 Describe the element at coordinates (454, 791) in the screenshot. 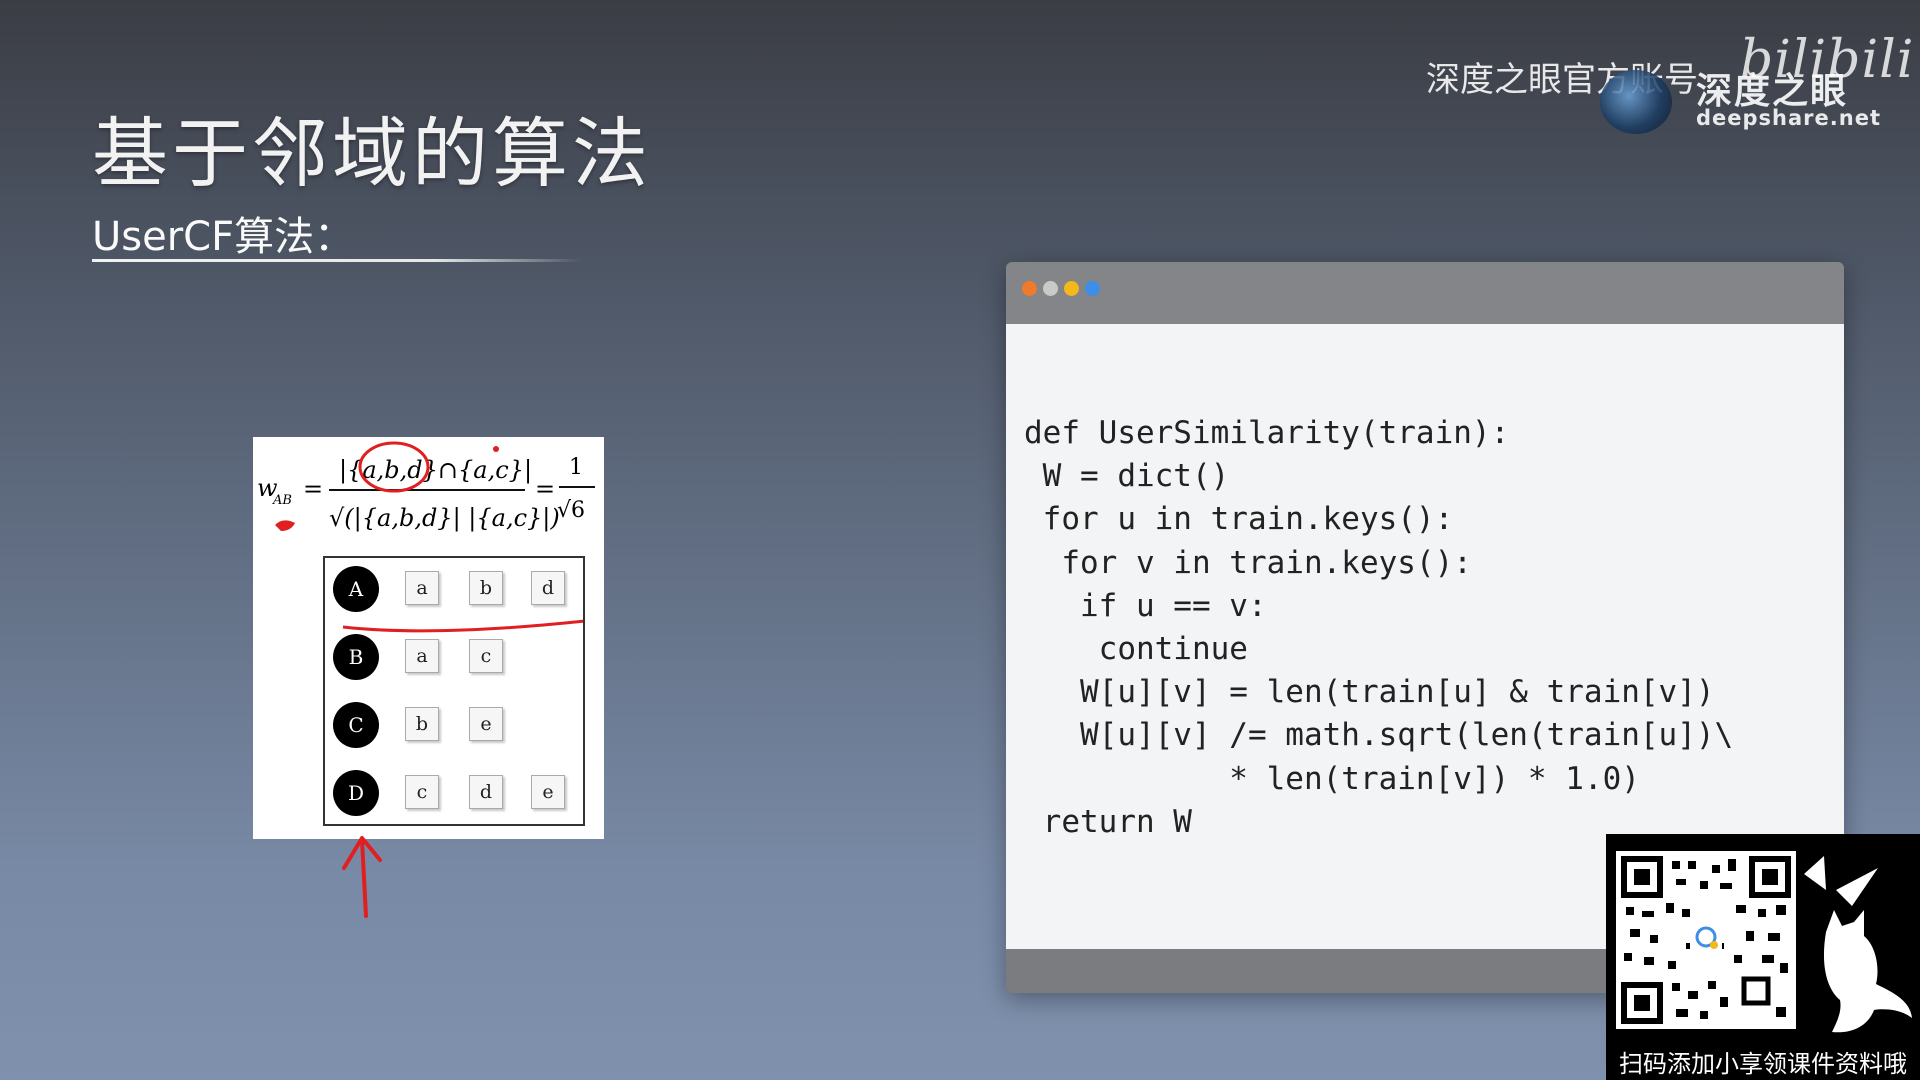

I see `user-row-d: D c d e` at that location.